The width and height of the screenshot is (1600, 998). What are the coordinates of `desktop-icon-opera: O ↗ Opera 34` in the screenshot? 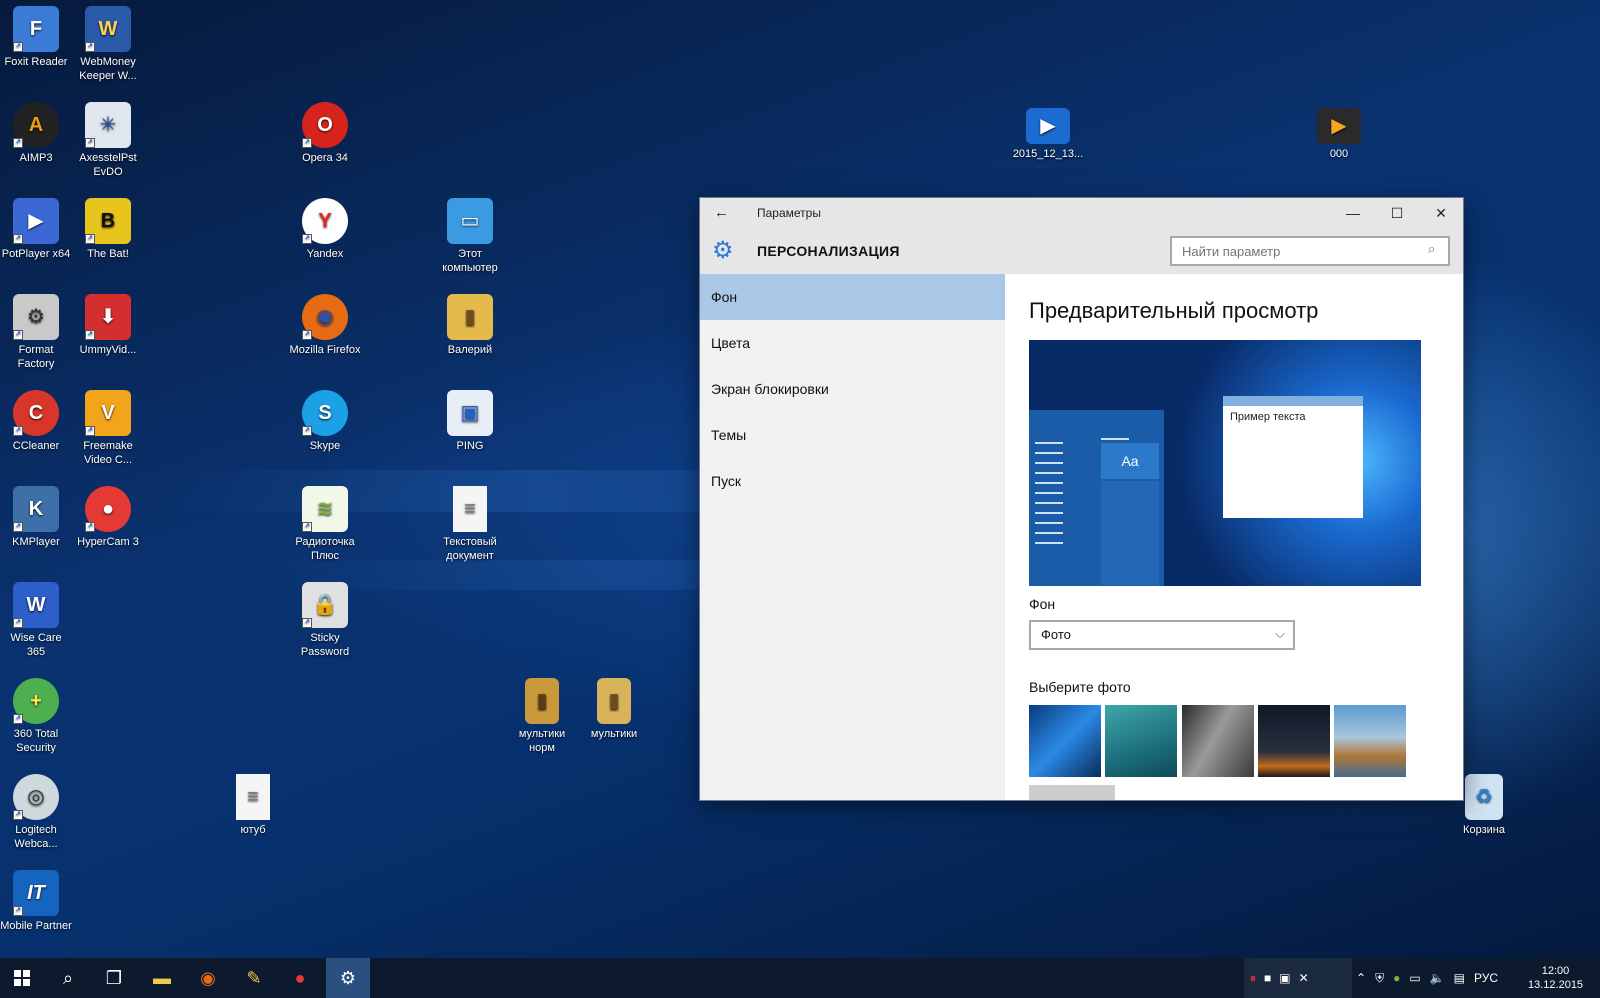 It's located at (325, 133).